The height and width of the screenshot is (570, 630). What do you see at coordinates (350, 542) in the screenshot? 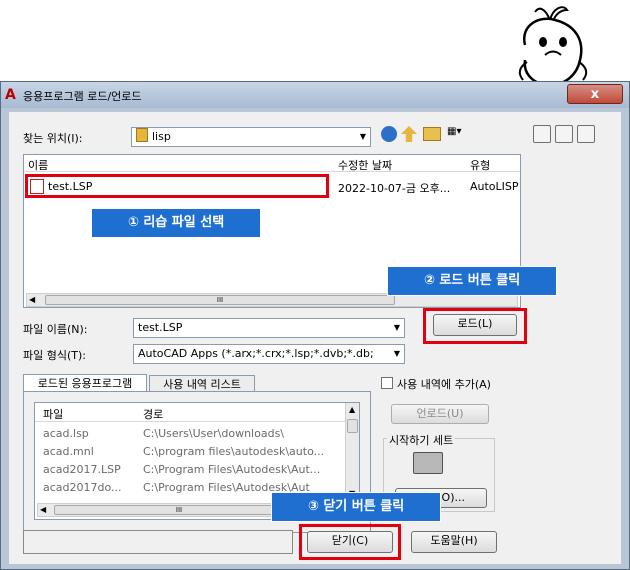
I see `close-button: 닫기(C)` at bounding box center [350, 542].